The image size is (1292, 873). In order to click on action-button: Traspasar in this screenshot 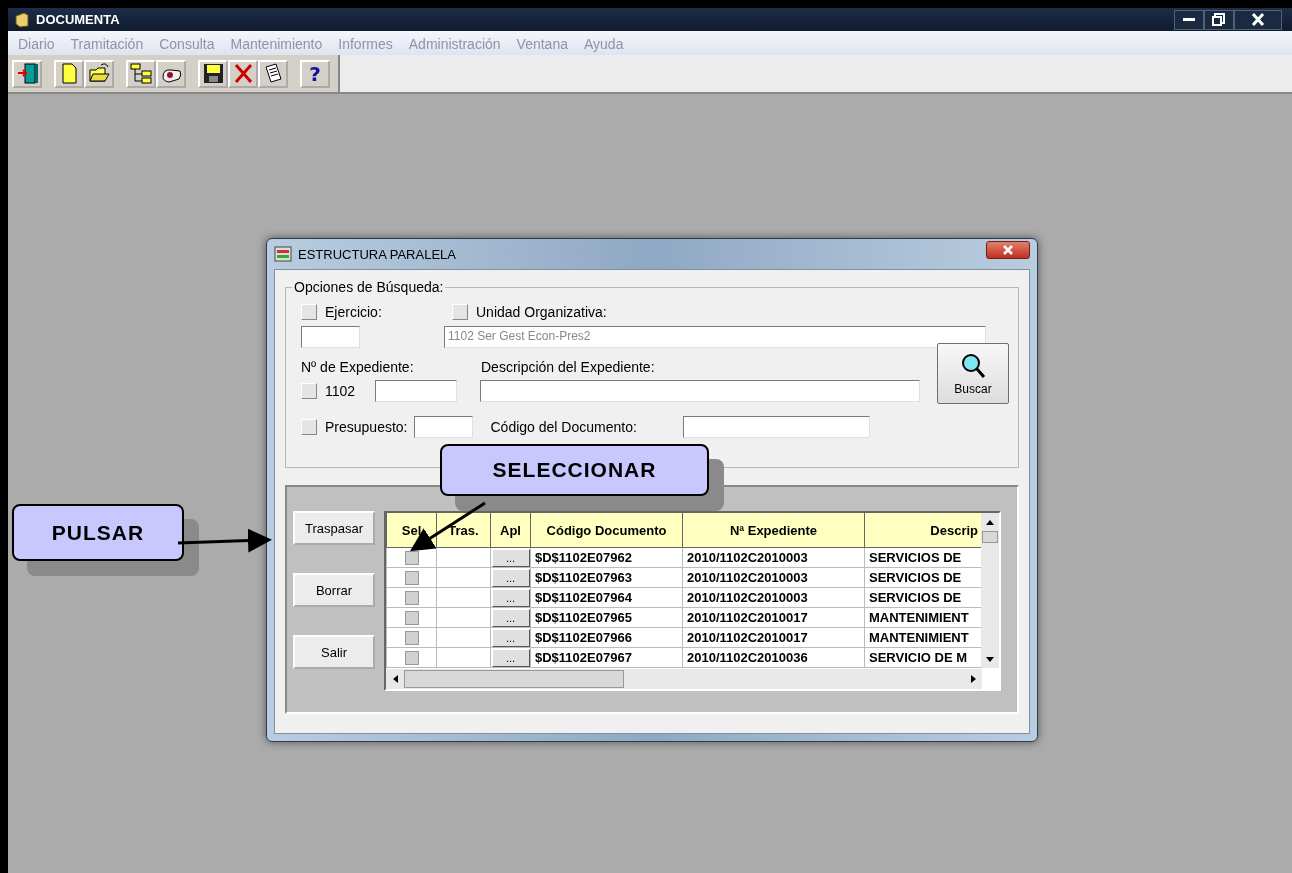, I will do `click(334, 528)`.